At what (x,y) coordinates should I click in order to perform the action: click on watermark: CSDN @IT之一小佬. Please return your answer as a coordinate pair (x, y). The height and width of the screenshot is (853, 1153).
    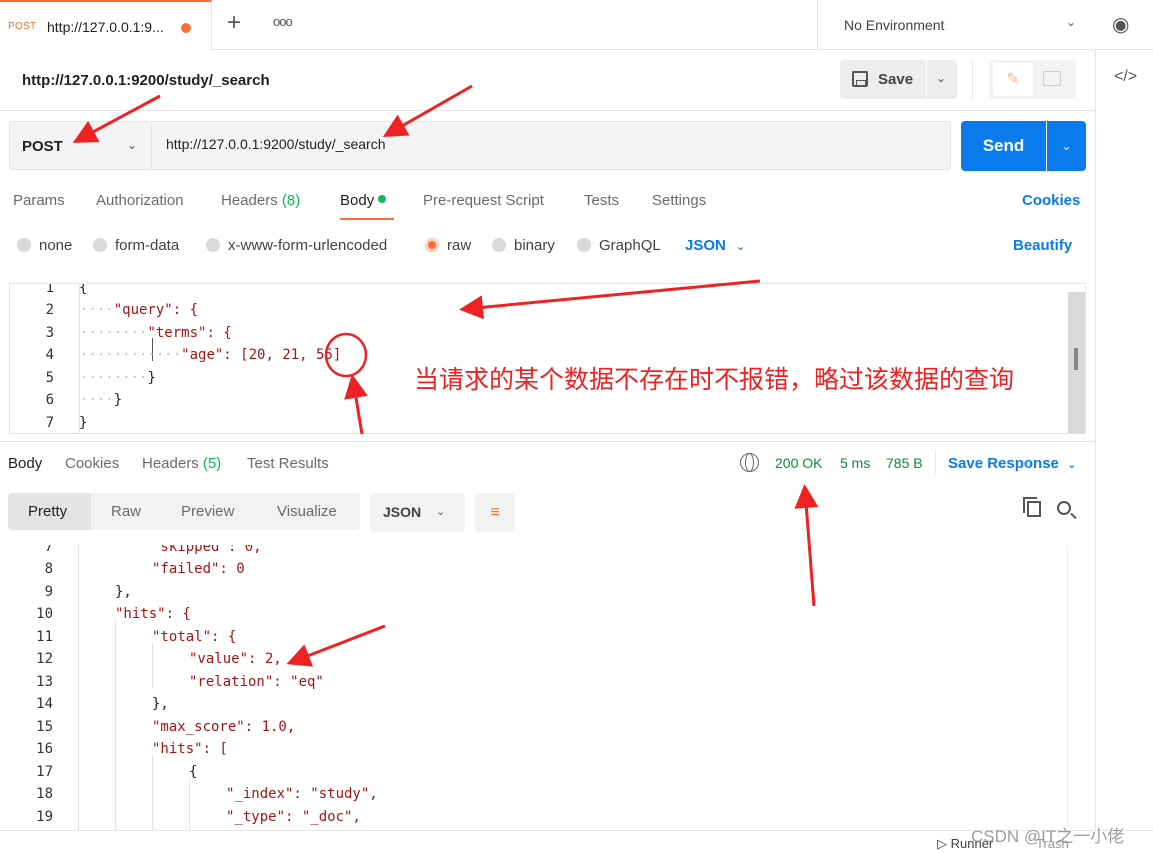
    Looking at the image, I should click on (1048, 836).